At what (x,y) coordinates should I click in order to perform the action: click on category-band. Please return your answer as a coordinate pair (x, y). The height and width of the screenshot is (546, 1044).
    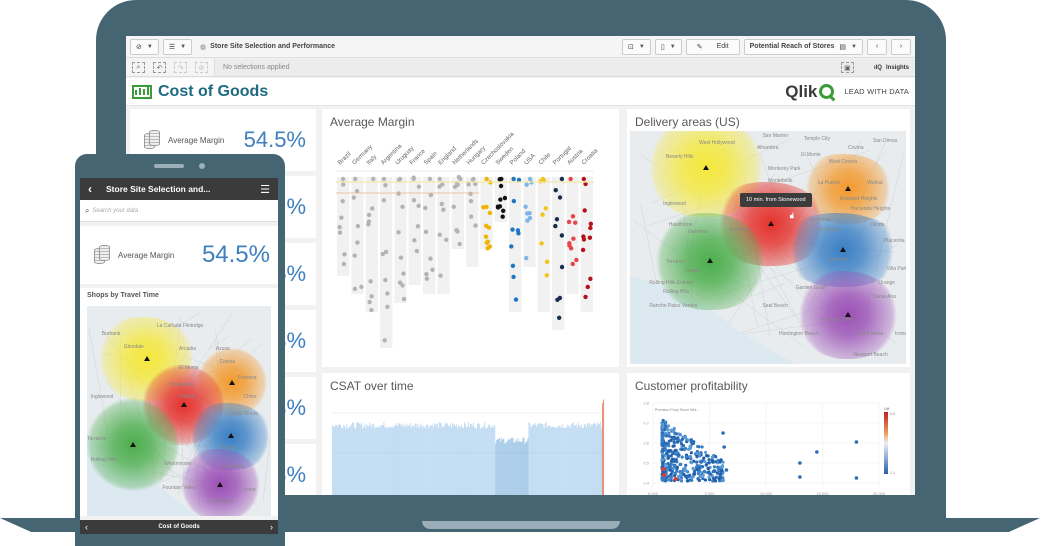
    Looking at the image, I should click on (386, 262).